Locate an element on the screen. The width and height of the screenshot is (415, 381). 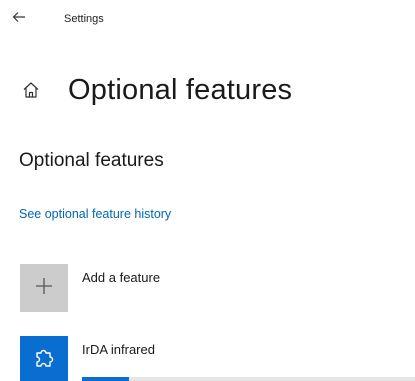
back-button is located at coordinates (19, 19).